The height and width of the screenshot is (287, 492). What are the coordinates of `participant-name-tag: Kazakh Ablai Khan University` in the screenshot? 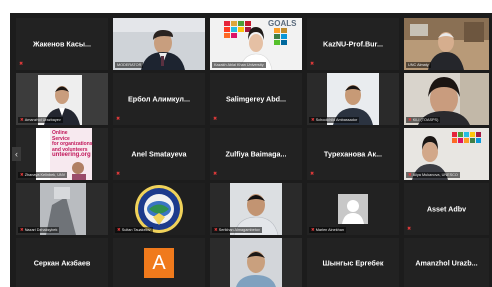 It's located at (239, 65).